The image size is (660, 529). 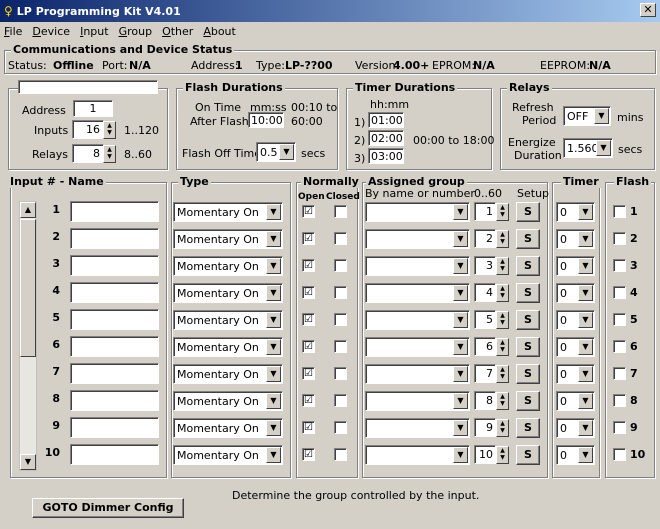 I want to click on relays-spinner: ▲ ▼, so click(x=109, y=154).